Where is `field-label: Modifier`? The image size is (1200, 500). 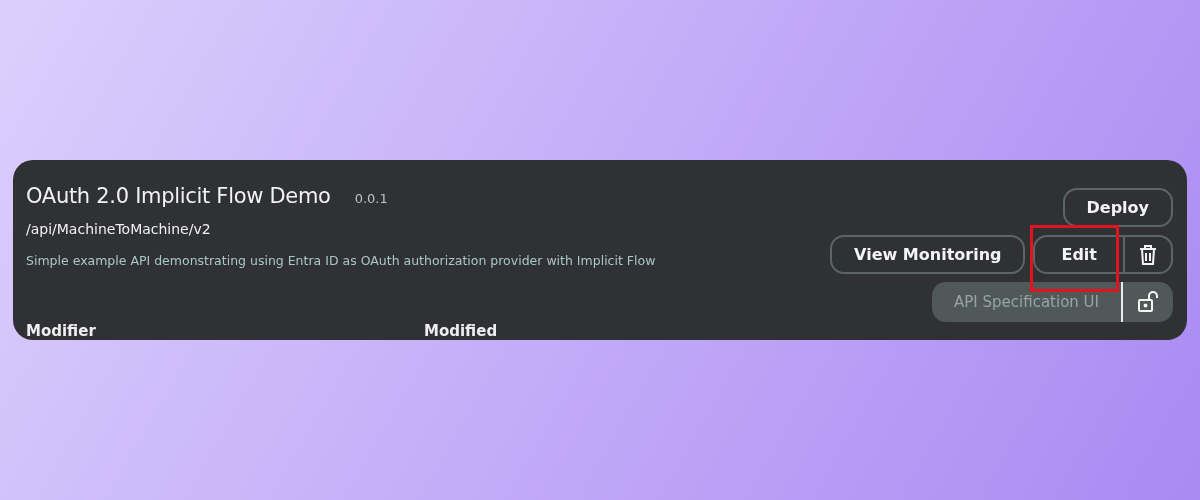
field-label: Modifier is located at coordinates (61, 331).